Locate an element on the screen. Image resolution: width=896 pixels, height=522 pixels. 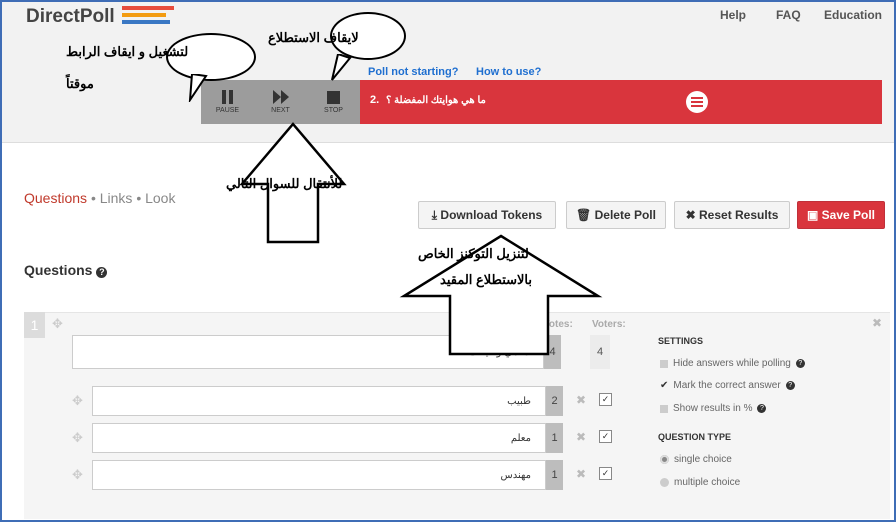
answer-votes-2: 1 is located at coordinates (554, 438).